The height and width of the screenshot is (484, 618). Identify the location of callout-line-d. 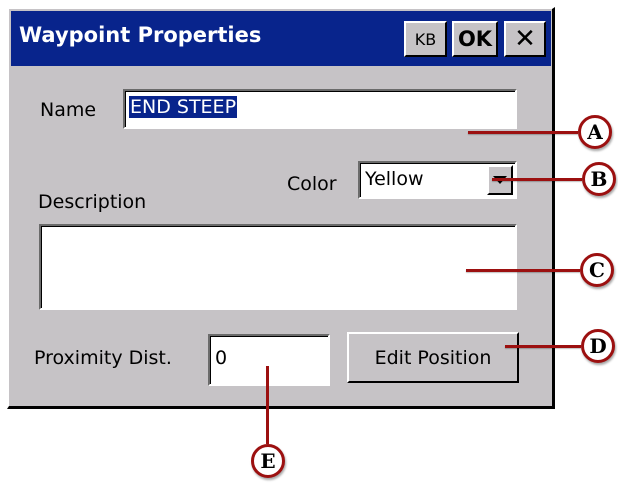
(543, 346).